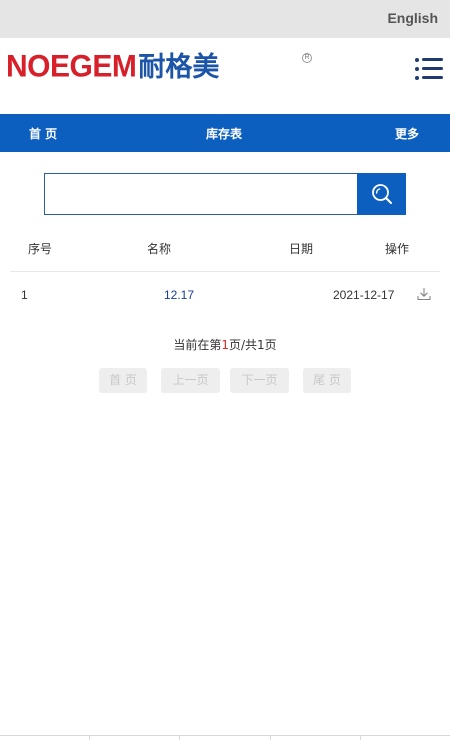 The width and height of the screenshot is (450, 740). I want to click on brand-name-en: NOEGEM, so click(71, 66).